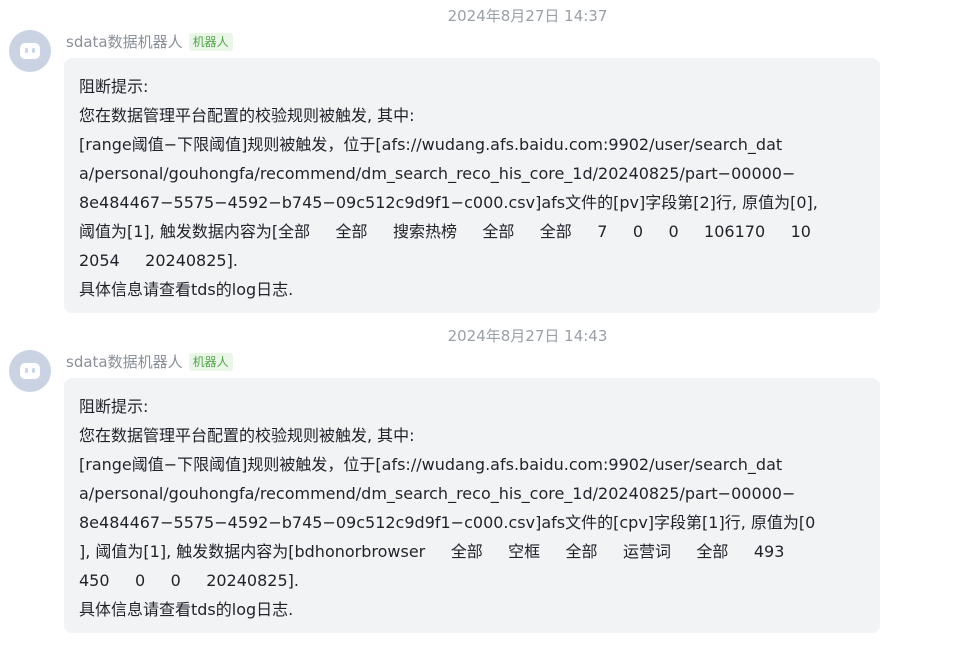 This screenshot has width=960, height=654. Describe the element at coordinates (189, 580) in the screenshot. I see `message-line: 450 0 0 20240825].` at that location.